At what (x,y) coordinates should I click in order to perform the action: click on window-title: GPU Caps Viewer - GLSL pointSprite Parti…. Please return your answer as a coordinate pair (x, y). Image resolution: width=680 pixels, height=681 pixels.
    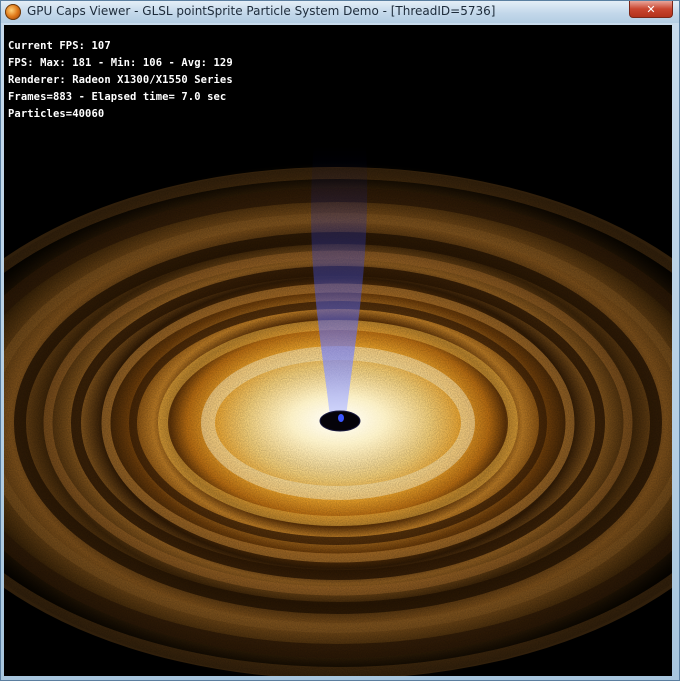
    Looking at the image, I should click on (261, 11).